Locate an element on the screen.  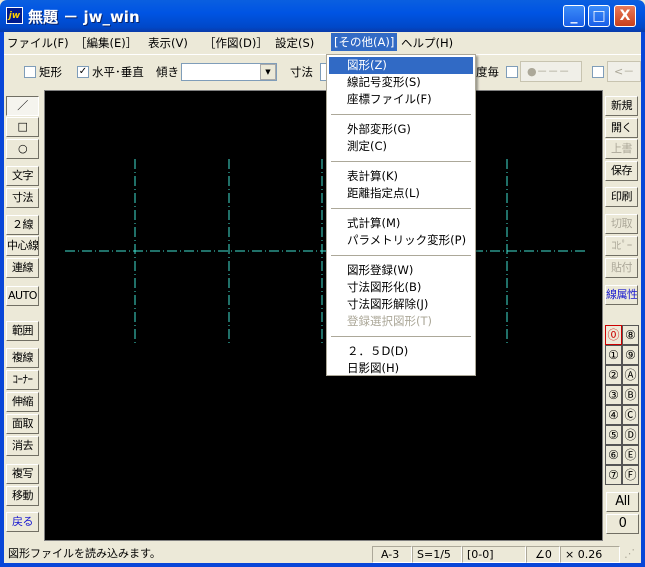
menu-item: 寸法図形化(B) is located at coordinates (401, 287).